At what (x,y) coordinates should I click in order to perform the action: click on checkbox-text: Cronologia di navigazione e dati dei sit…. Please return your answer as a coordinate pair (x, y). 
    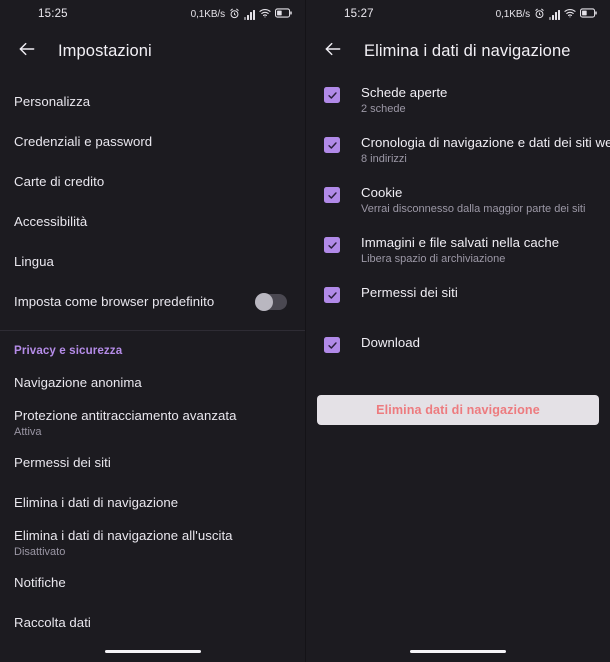
    Looking at the image, I should click on (485, 150).